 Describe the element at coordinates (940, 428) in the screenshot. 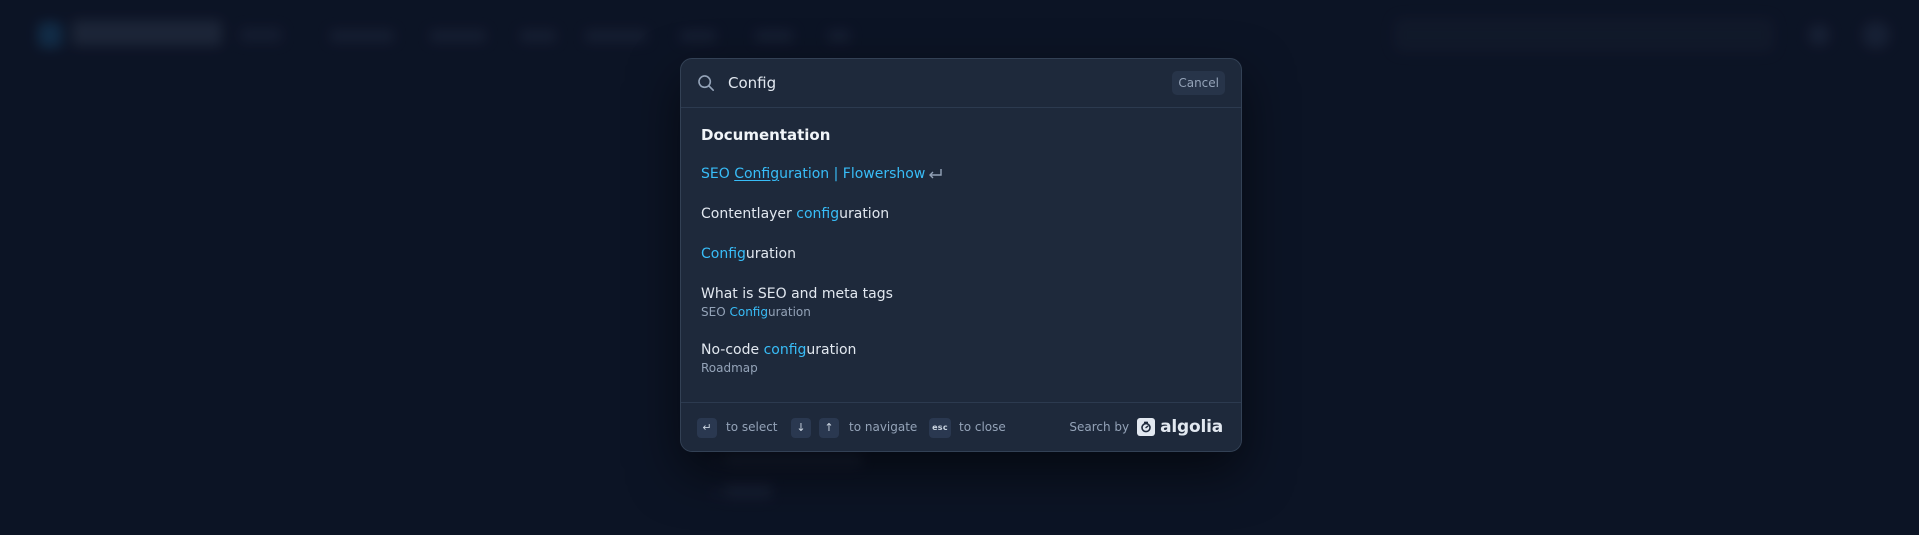

I see `esc-key-icon: esc` at that location.